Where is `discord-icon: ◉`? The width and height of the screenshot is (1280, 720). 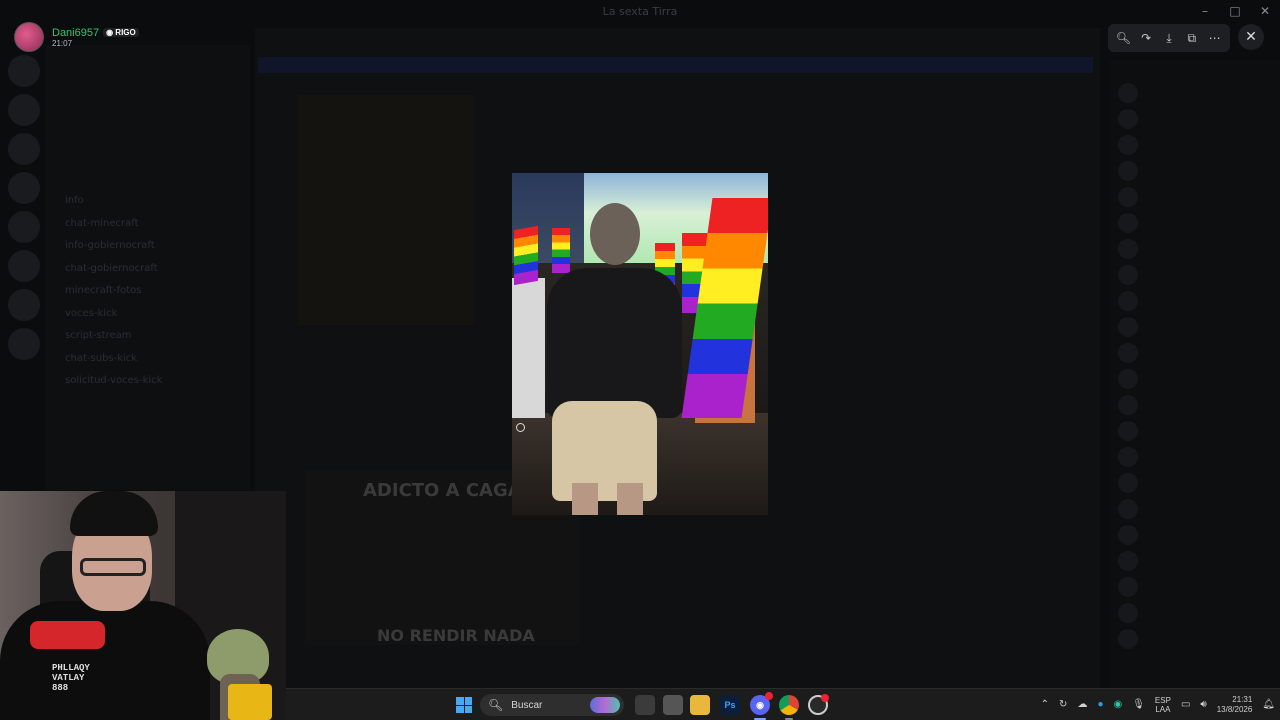 discord-icon: ◉ is located at coordinates (761, 706).